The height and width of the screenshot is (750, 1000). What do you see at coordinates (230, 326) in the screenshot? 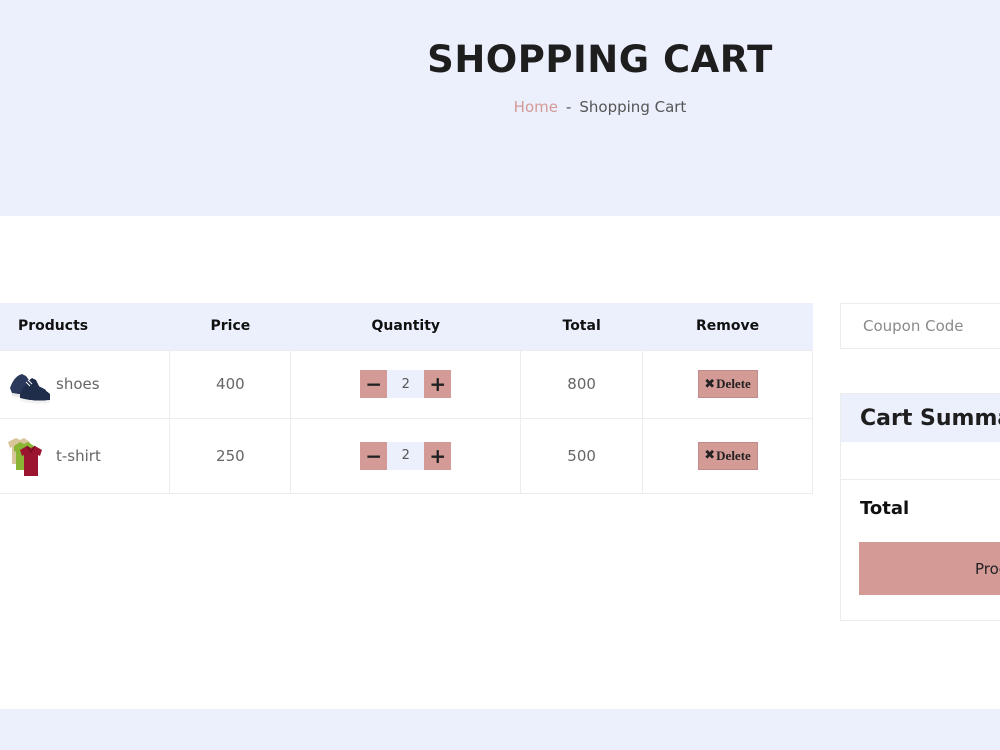
I see `column-header-price: Price` at bounding box center [230, 326].